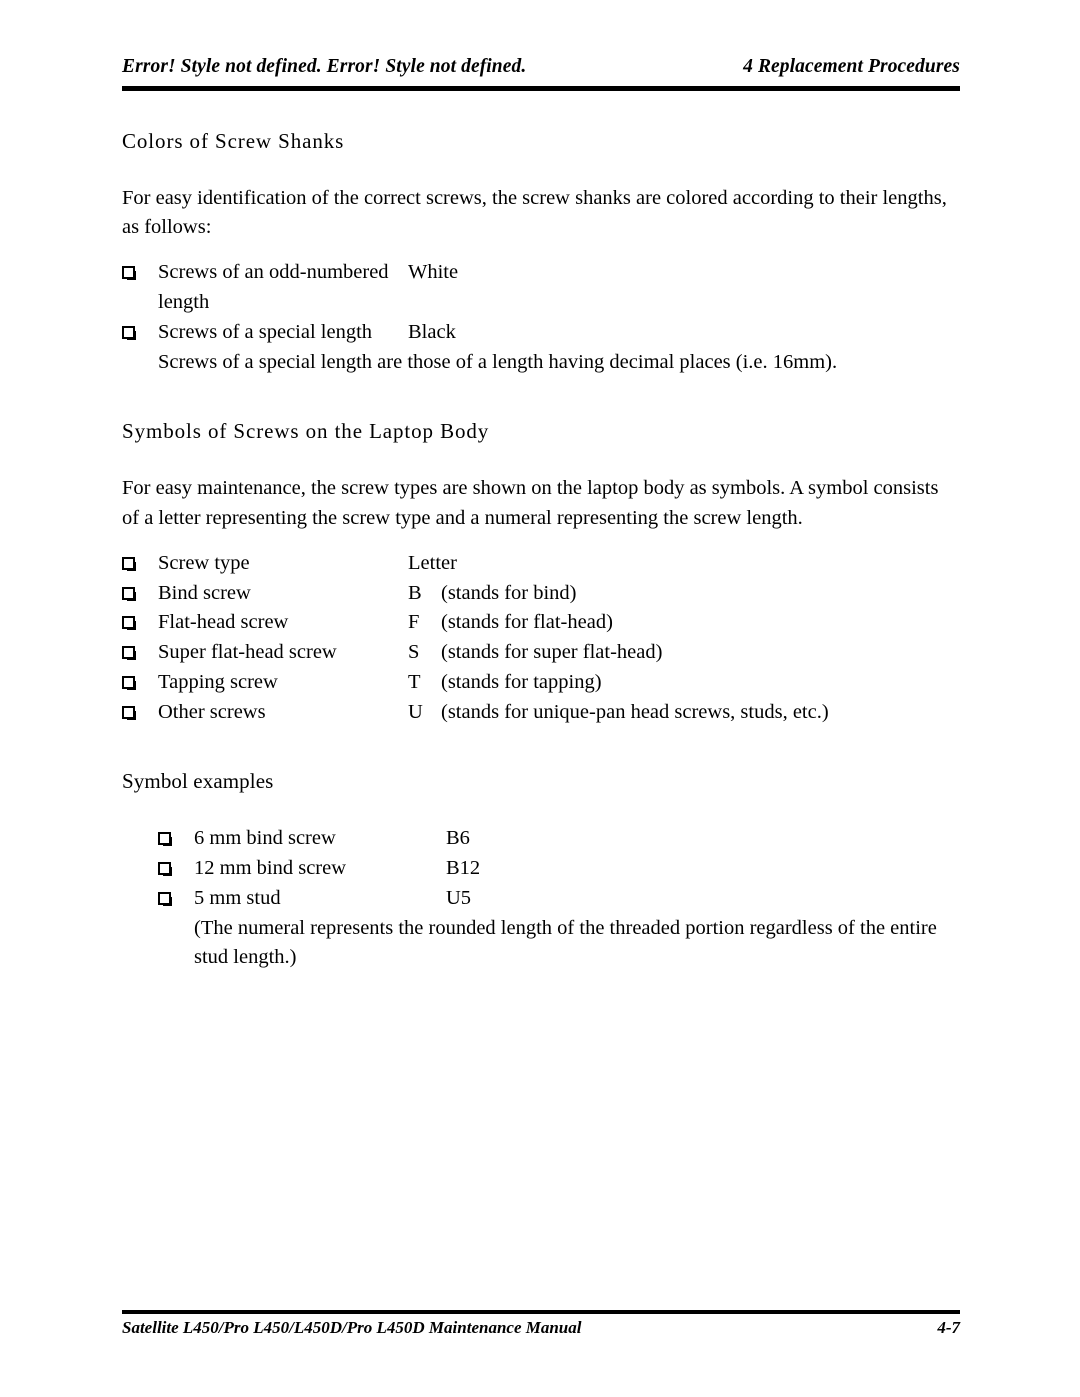 The height and width of the screenshot is (1397, 1080). Describe the element at coordinates (204, 562) in the screenshot. I see `screw-type-label: Screw type` at that location.